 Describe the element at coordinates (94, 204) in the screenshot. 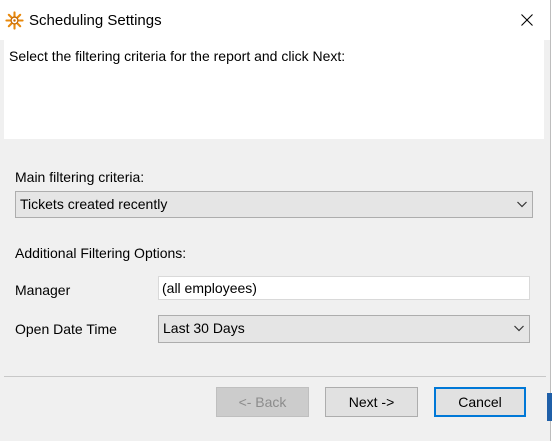

I see `main-filter-selected: Tickets created recently` at that location.